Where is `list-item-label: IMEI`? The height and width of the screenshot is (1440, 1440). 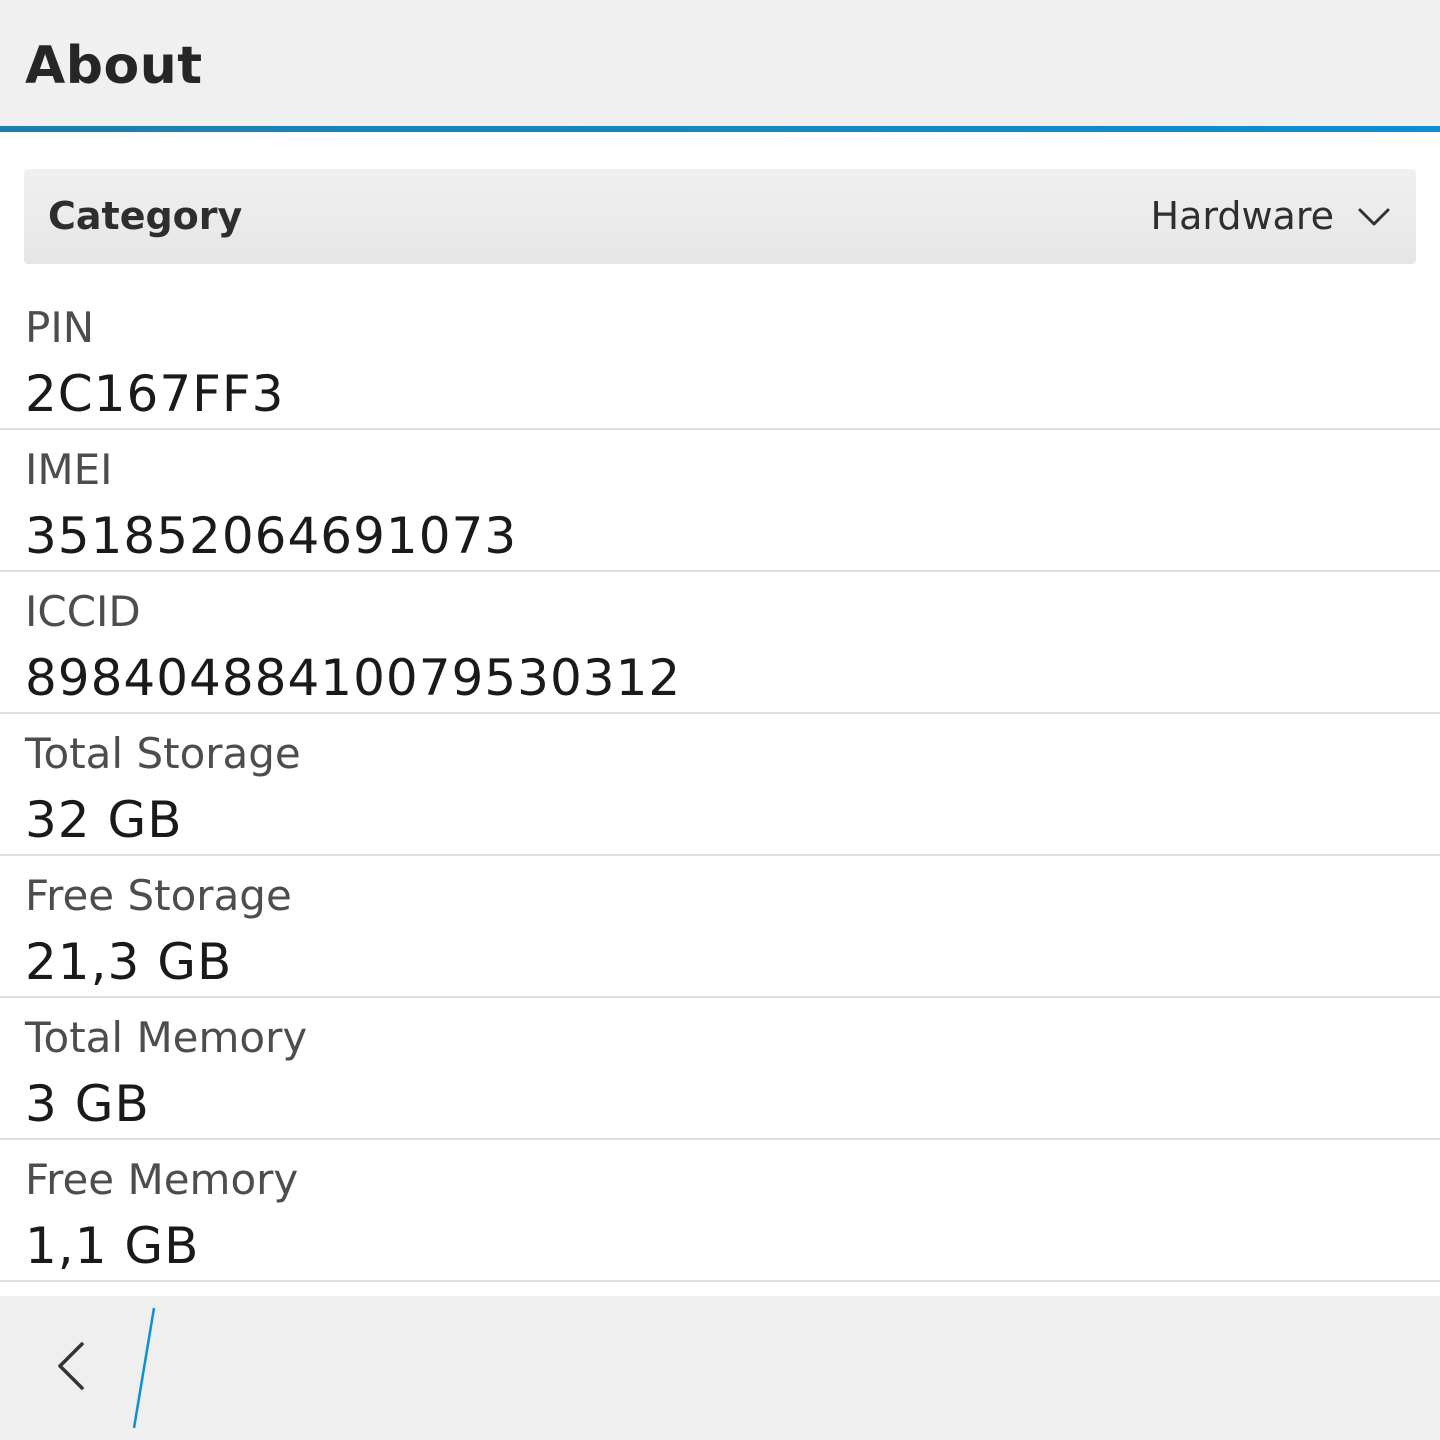
list-item-label: IMEI is located at coordinates (69, 469).